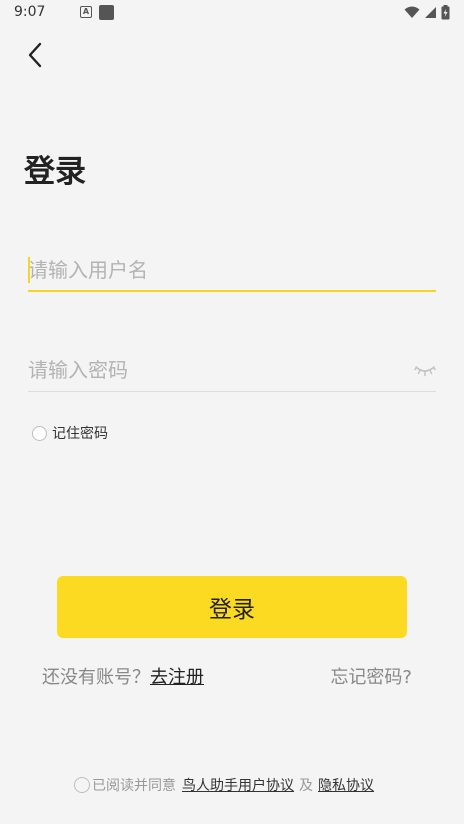 This screenshot has width=464, height=824. I want to click on username-input, so click(232, 270).